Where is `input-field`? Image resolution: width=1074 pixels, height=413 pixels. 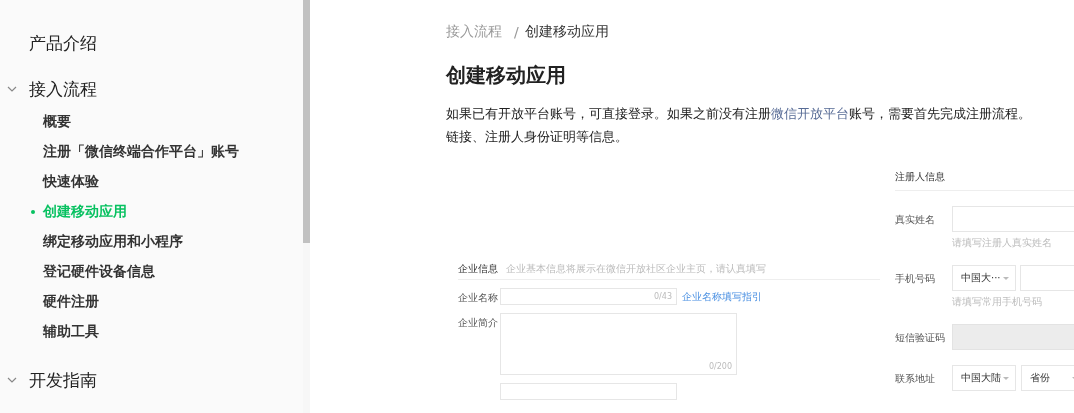
input-field is located at coordinates (588, 391).